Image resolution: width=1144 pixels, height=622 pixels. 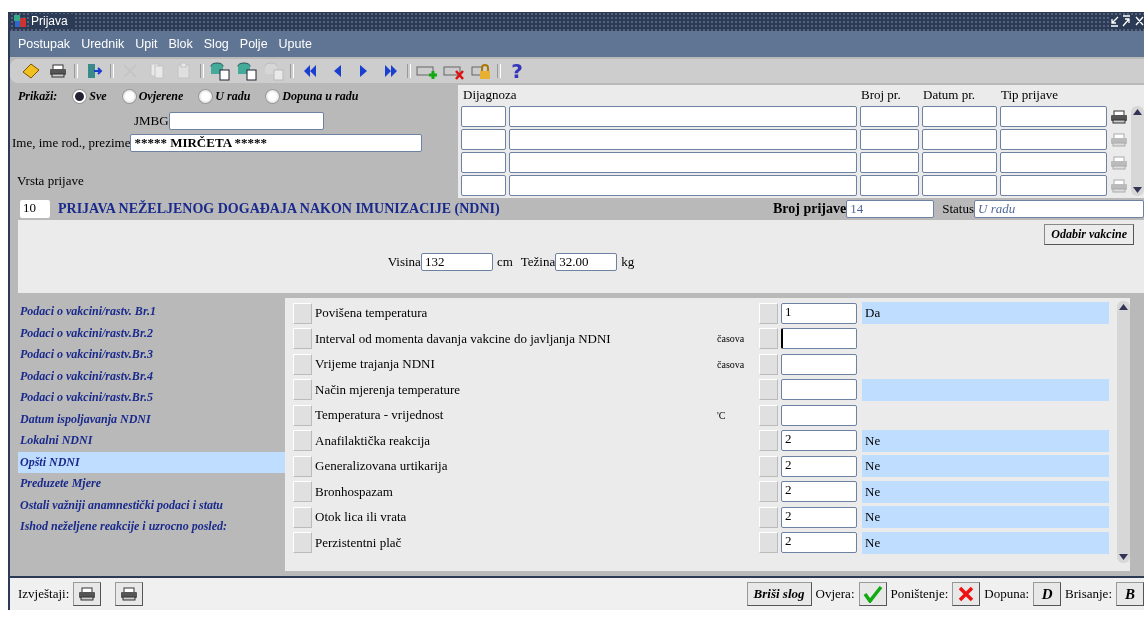 What do you see at coordinates (44, 594) in the screenshot?
I see `reports-label: Izvještaji:` at bounding box center [44, 594].